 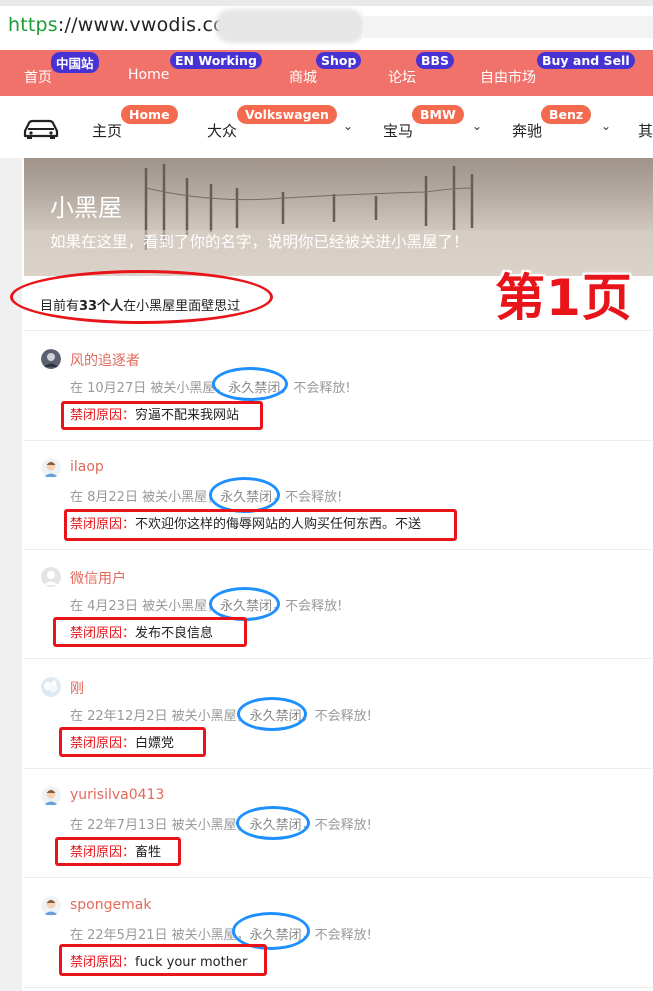 What do you see at coordinates (222, 130) in the screenshot?
I see `nav-item-volkswagen: 大众` at bounding box center [222, 130].